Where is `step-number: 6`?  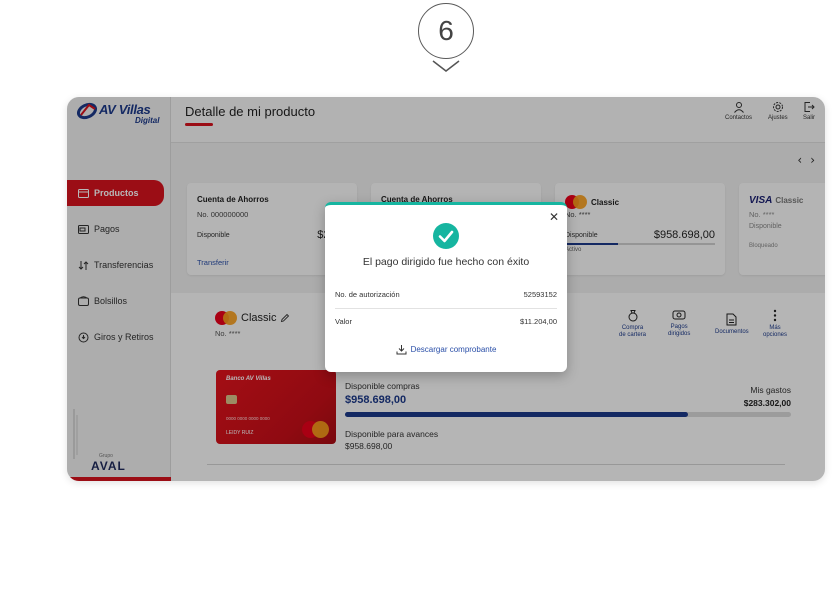 step-number: 6 is located at coordinates (446, 31).